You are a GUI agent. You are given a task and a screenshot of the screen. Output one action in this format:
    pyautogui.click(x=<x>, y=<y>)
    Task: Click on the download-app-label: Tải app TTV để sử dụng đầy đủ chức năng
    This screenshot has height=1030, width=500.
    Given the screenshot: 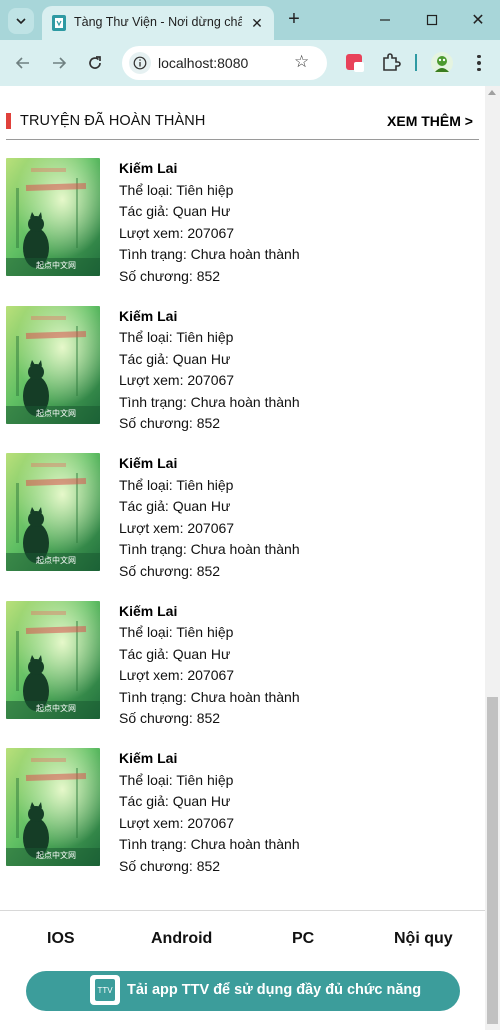 What is the action you would take?
    pyautogui.click(x=274, y=990)
    